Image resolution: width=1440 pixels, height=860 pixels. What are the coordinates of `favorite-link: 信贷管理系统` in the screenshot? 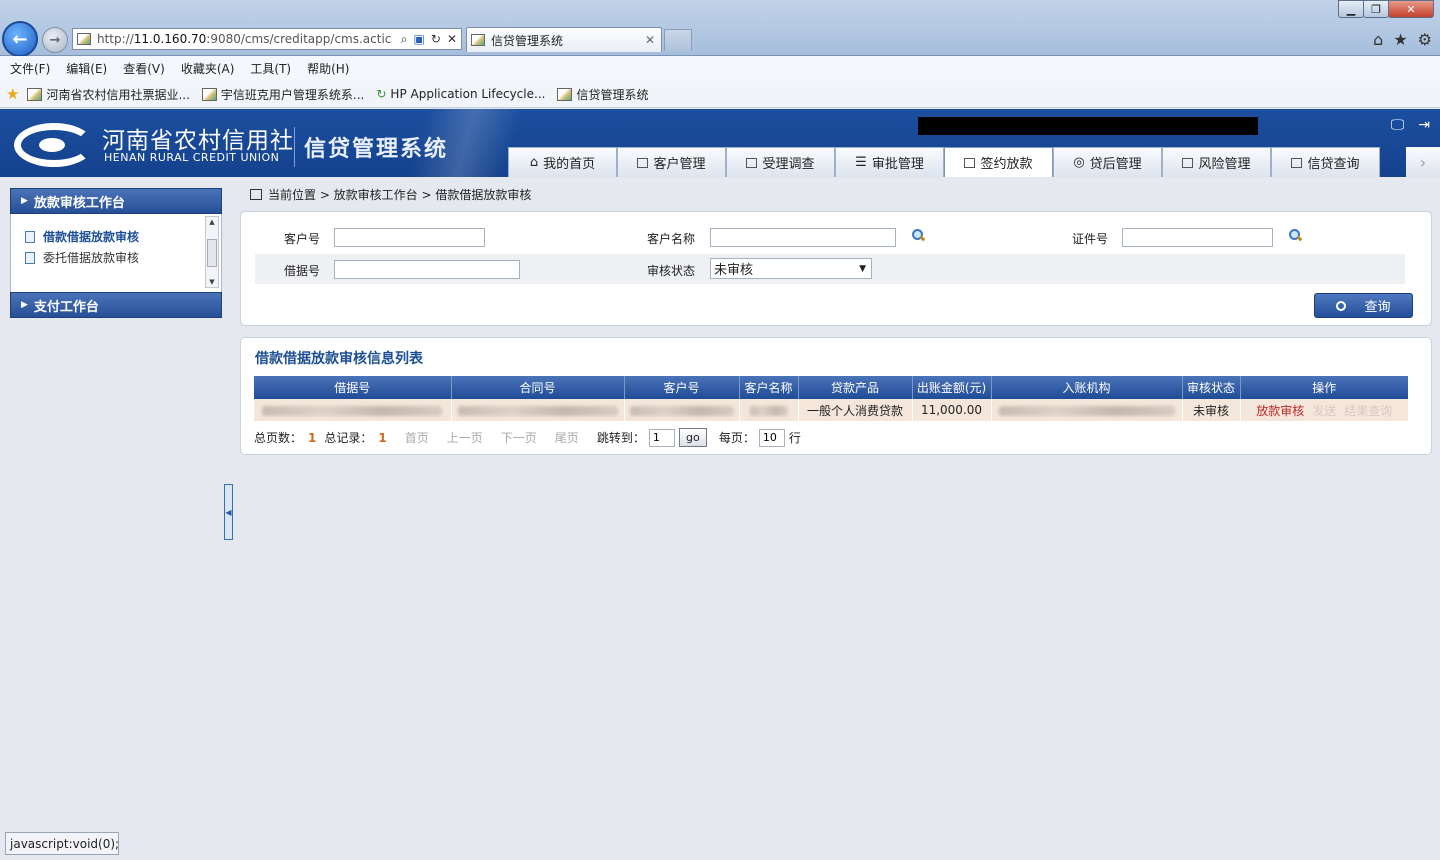 It's located at (602, 94).